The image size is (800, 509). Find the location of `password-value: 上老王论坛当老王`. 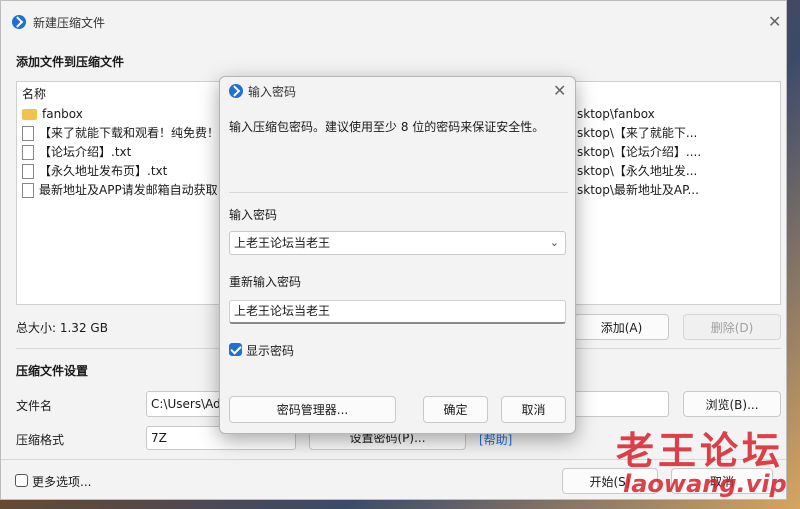

password-value: 上老王论坛当老王 is located at coordinates (282, 243).